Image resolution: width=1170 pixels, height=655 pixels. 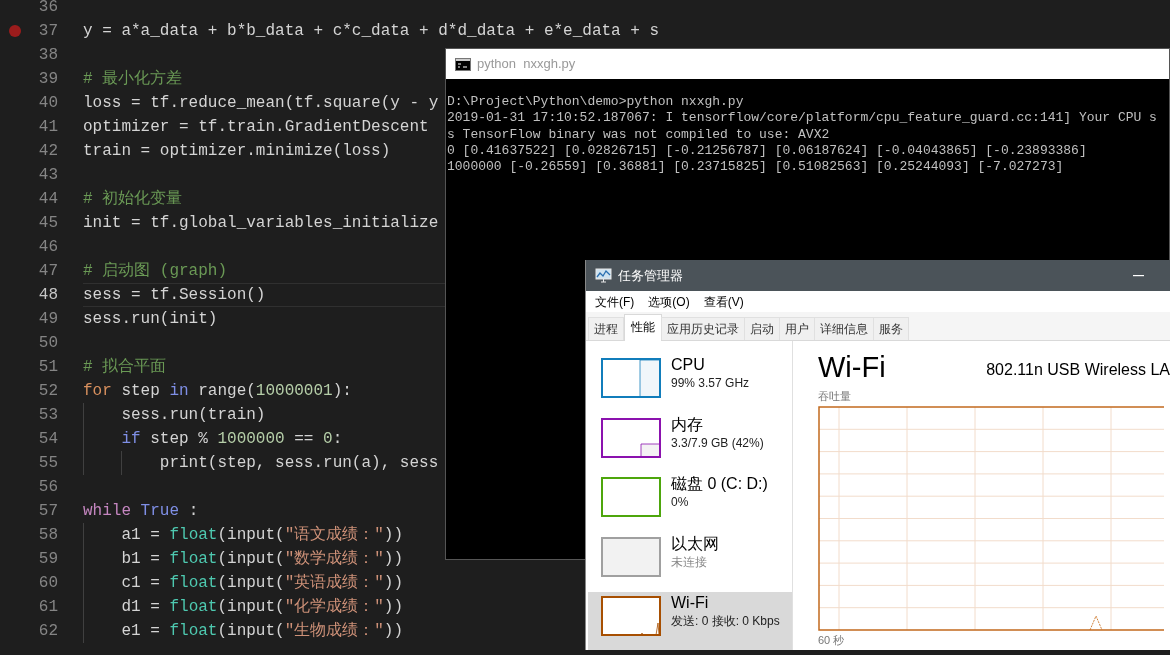 I want to click on code-comment: # 初始化变量, so click(x=133, y=199).